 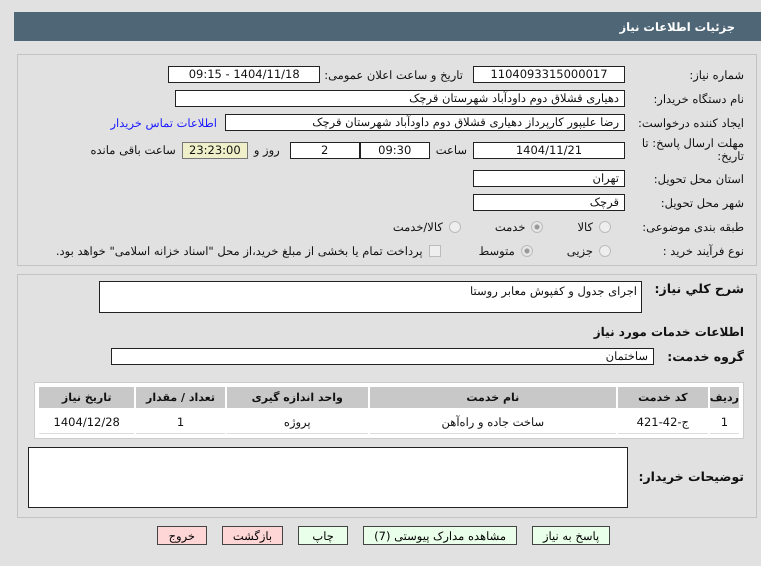 What do you see at coordinates (86, 397) in the screenshot?
I see `column-header: تاریخ نیاز` at bounding box center [86, 397].